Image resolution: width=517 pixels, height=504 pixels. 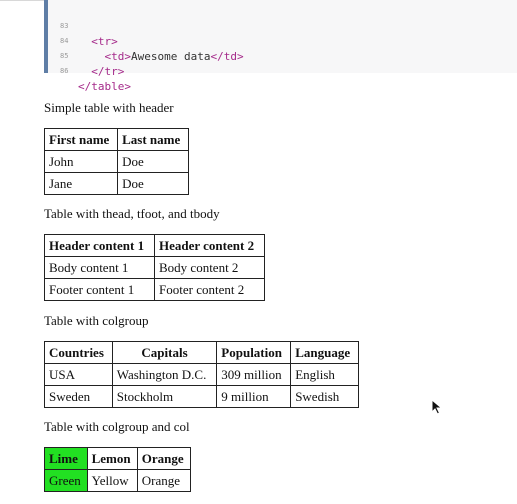 What do you see at coordinates (66, 480) in the screenshot?
I see `table-cell-highlighted: Green` at bounding box center [66, 480].